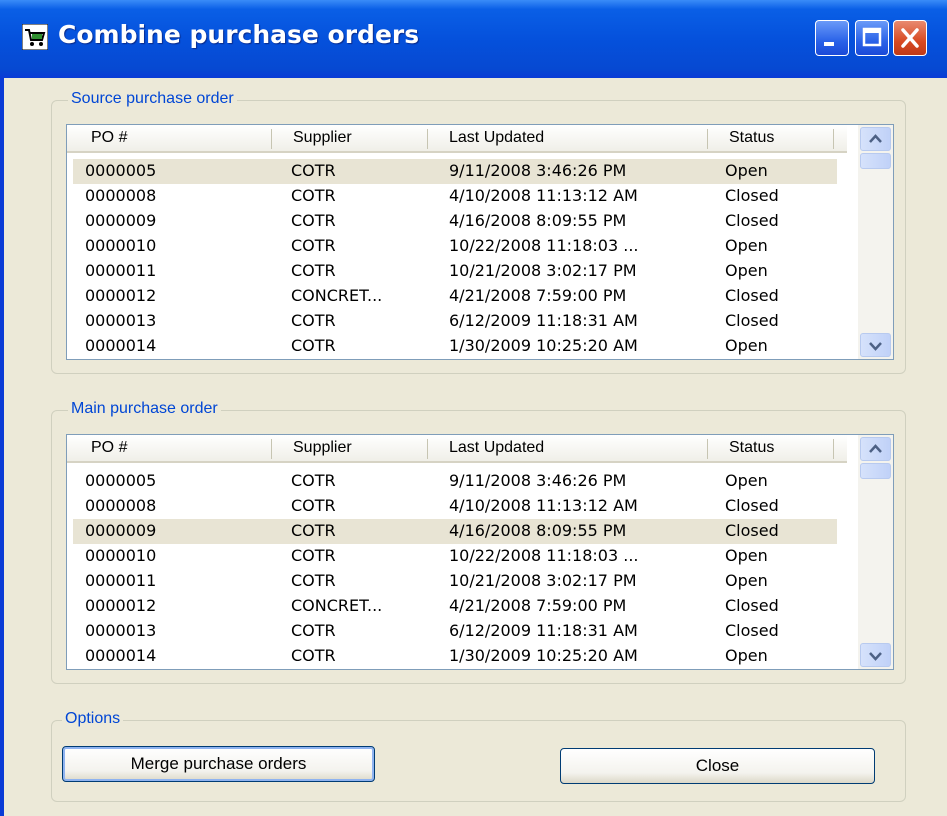 The image size is (947, 816). I want to click on minimize-button, so click(832, 38).